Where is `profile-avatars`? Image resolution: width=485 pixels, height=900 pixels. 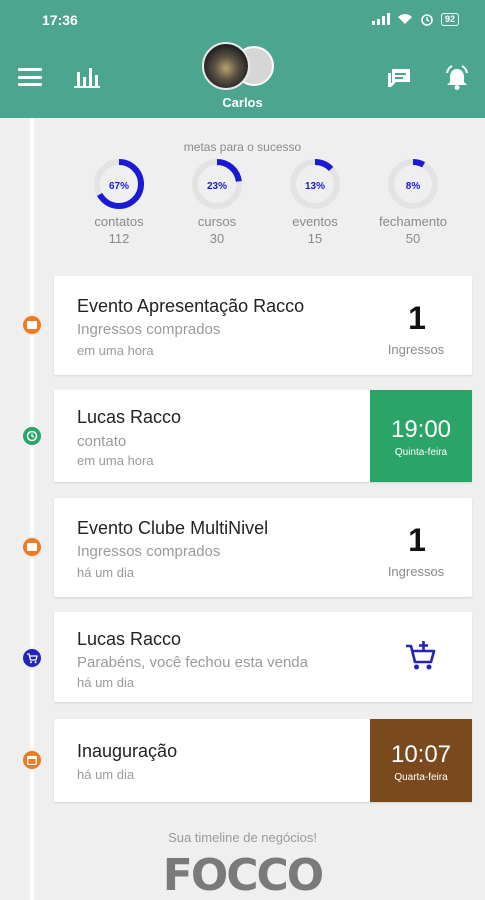
profile-avatars is located at coordinates (242, 68).